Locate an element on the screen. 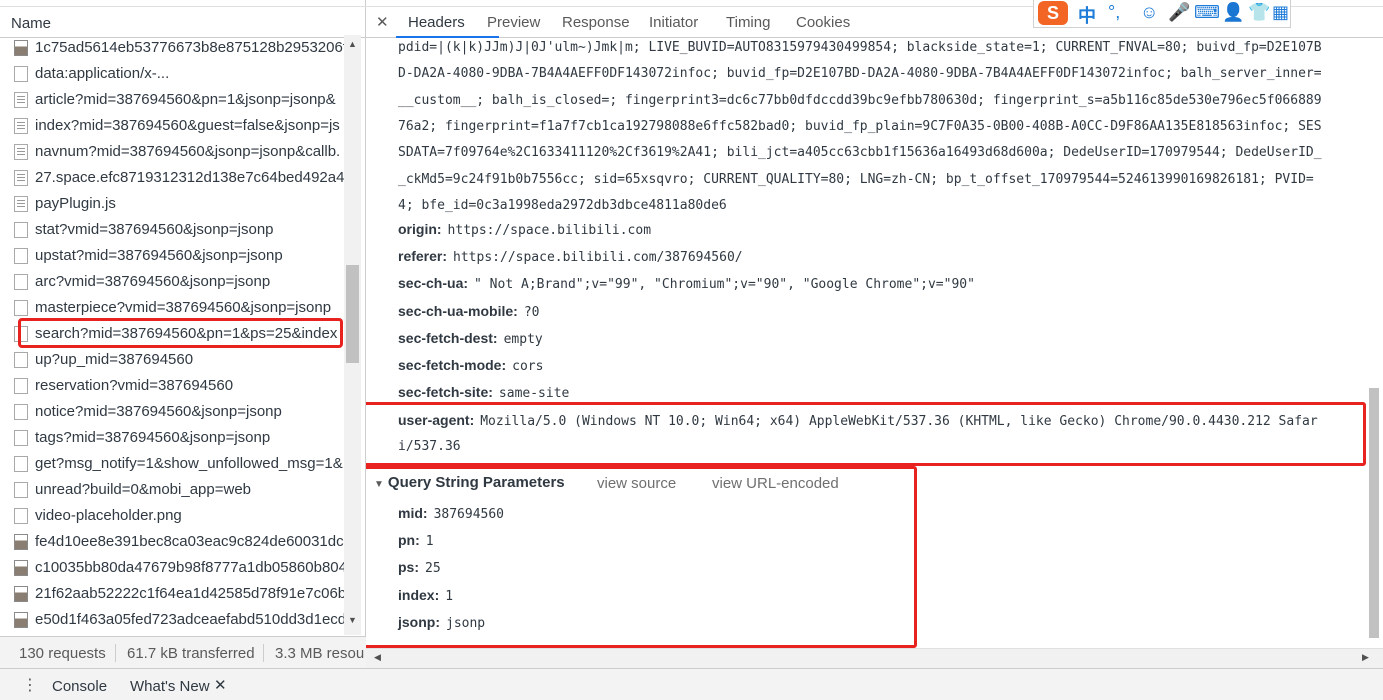 This screenshot has width=1383, height=700. request-name: reservation?vmid=387694560 is located at coordinates (134, 385).